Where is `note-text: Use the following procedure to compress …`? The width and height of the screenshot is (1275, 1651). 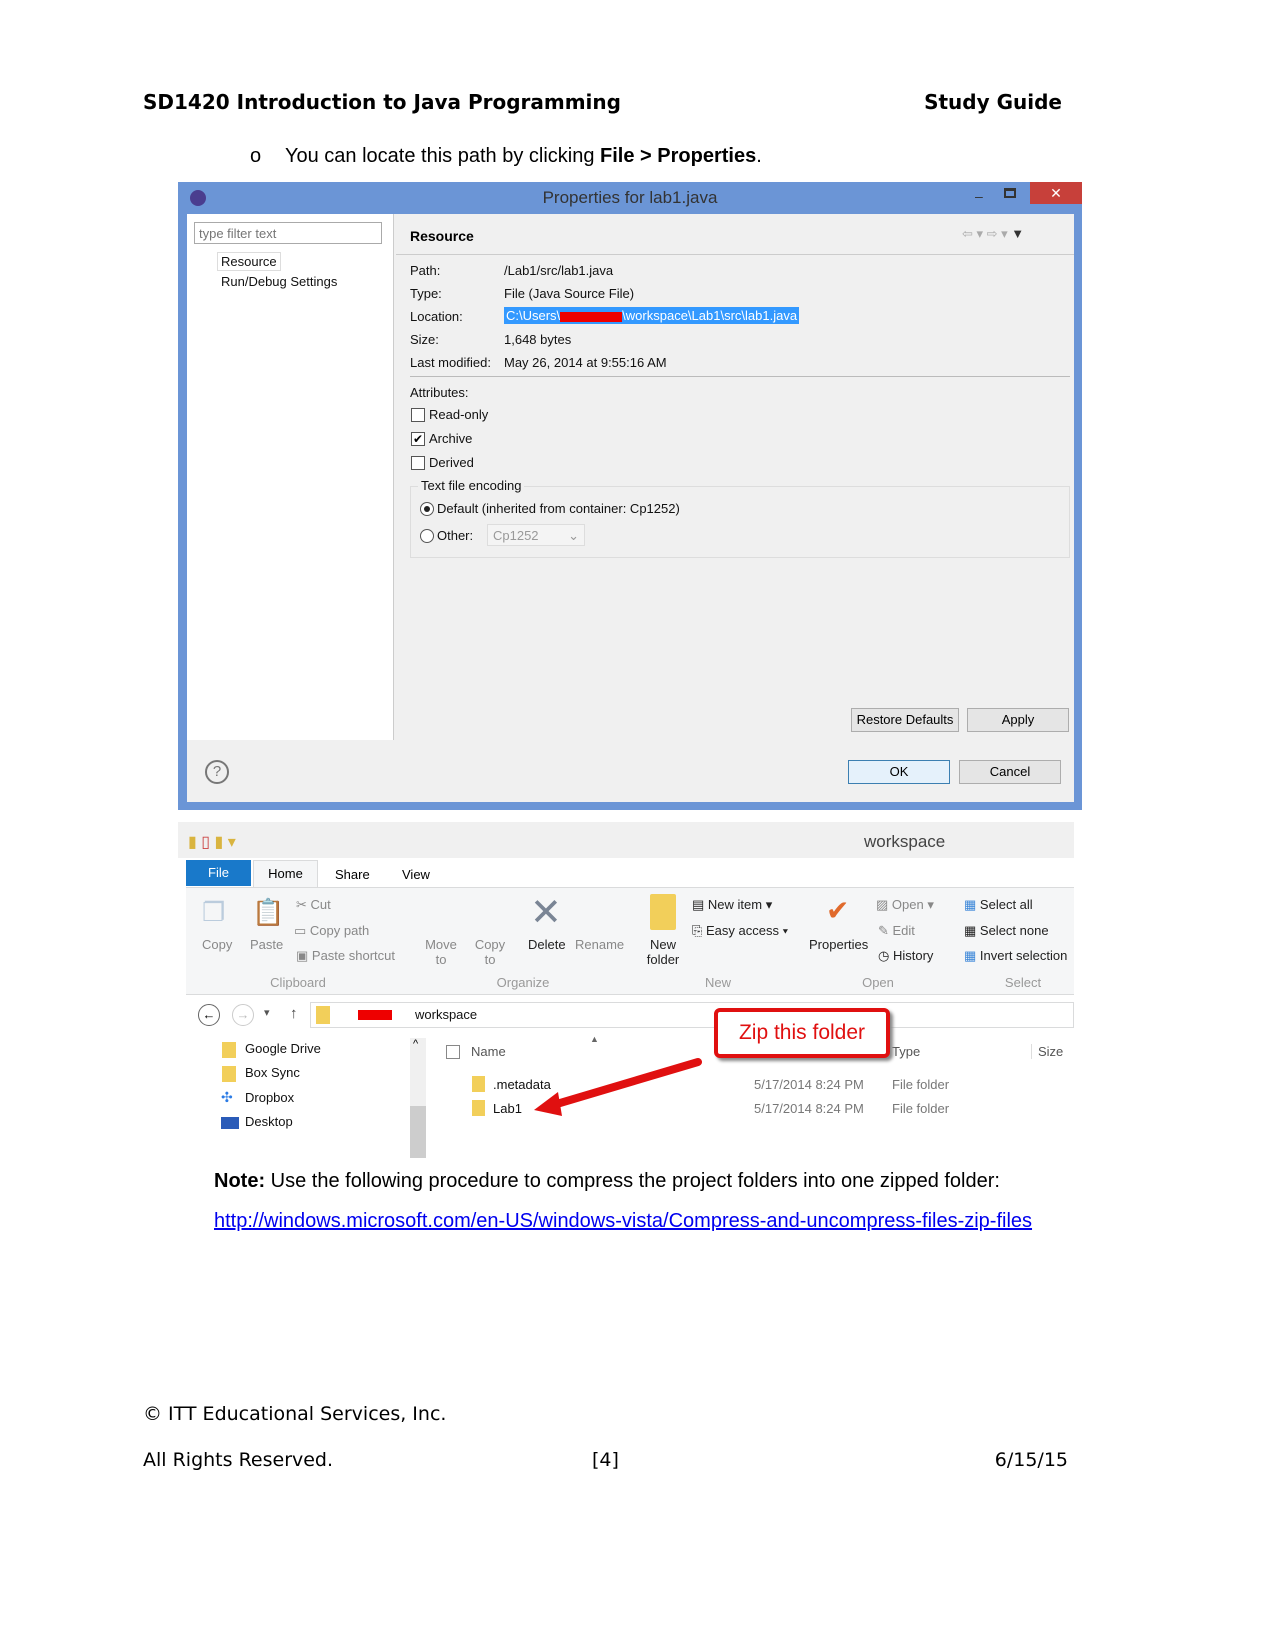
note-text: Use the following procedure to compress … is located at coordinates (632, 1181).